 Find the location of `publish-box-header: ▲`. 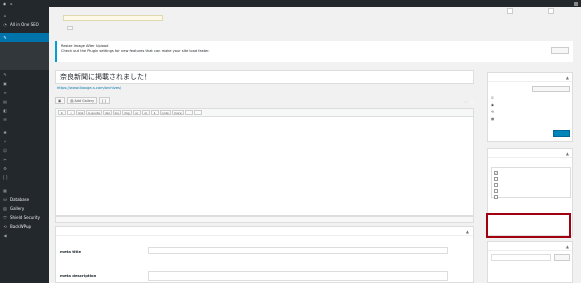

publish-box-header: ▲ is located at coordinates (530, 77).